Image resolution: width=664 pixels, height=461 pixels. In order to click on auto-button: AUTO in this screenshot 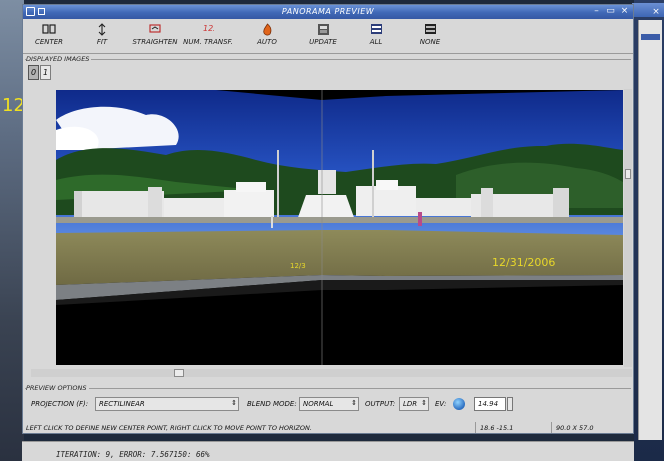, I will do `click(267, 36)`.